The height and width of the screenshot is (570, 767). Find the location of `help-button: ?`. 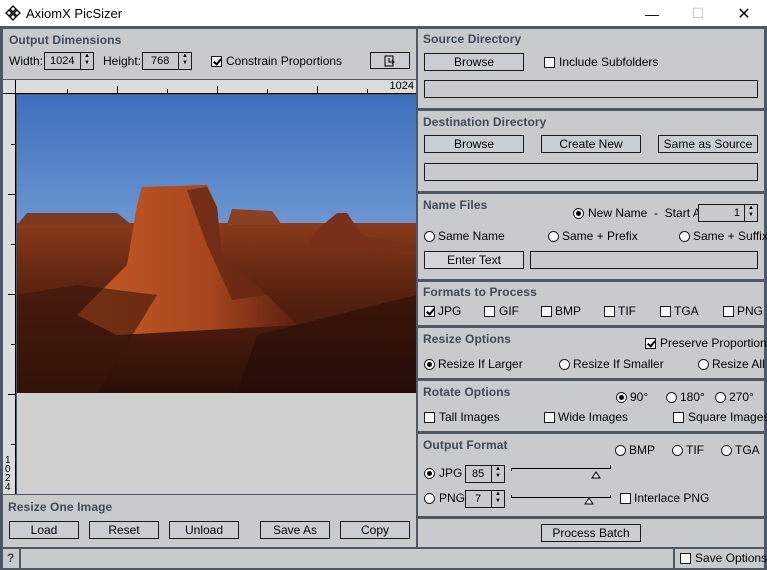

help-button: ? is located at coordinates (10, 558).